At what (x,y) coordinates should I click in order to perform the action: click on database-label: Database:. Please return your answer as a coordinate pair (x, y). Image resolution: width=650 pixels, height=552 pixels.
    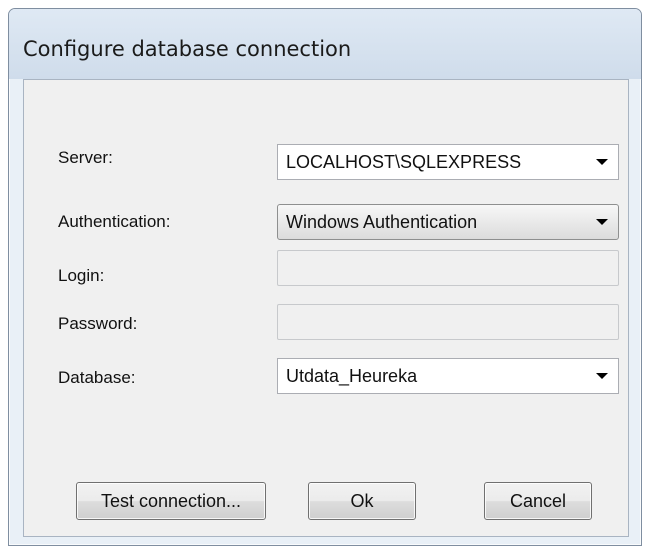
    Looking at the image, I should click on (97, 377).